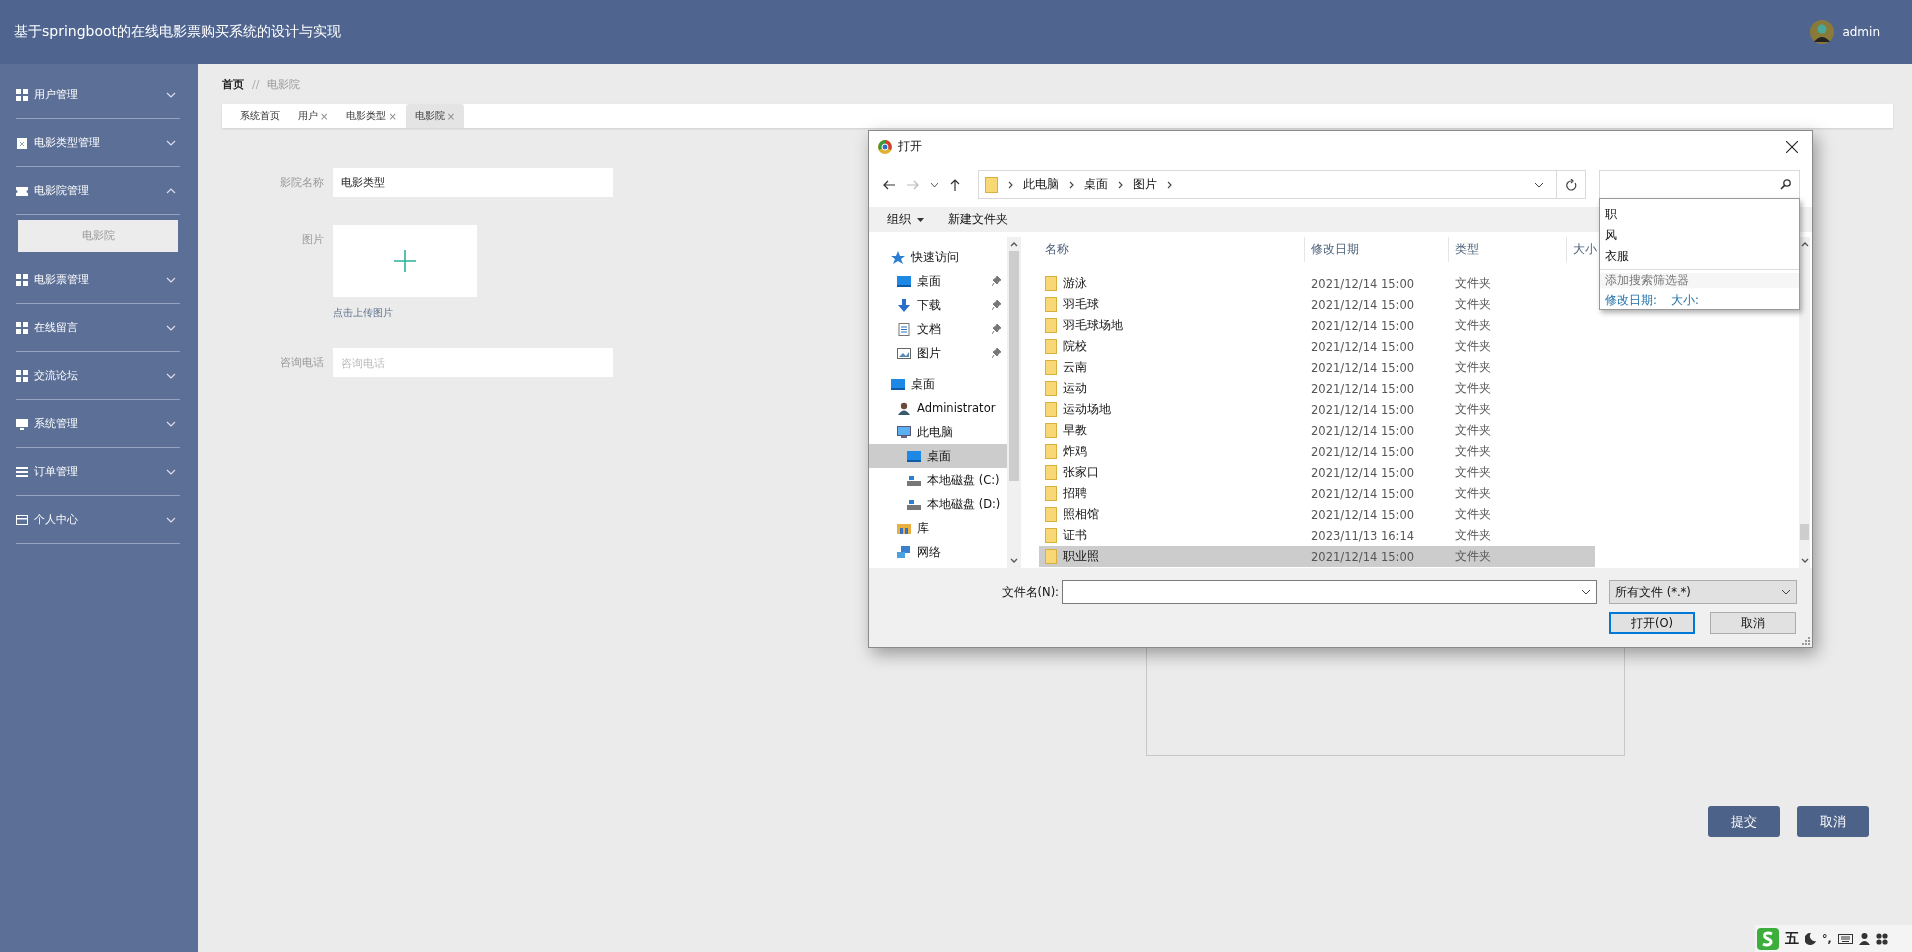 The height and width of the screenshot is (952, 1912). What do you see at coordinates (1699, 280) in the screenshot?
I see `filter-heading: 添加搜索筛选器` at bounding box center [1699, 280].